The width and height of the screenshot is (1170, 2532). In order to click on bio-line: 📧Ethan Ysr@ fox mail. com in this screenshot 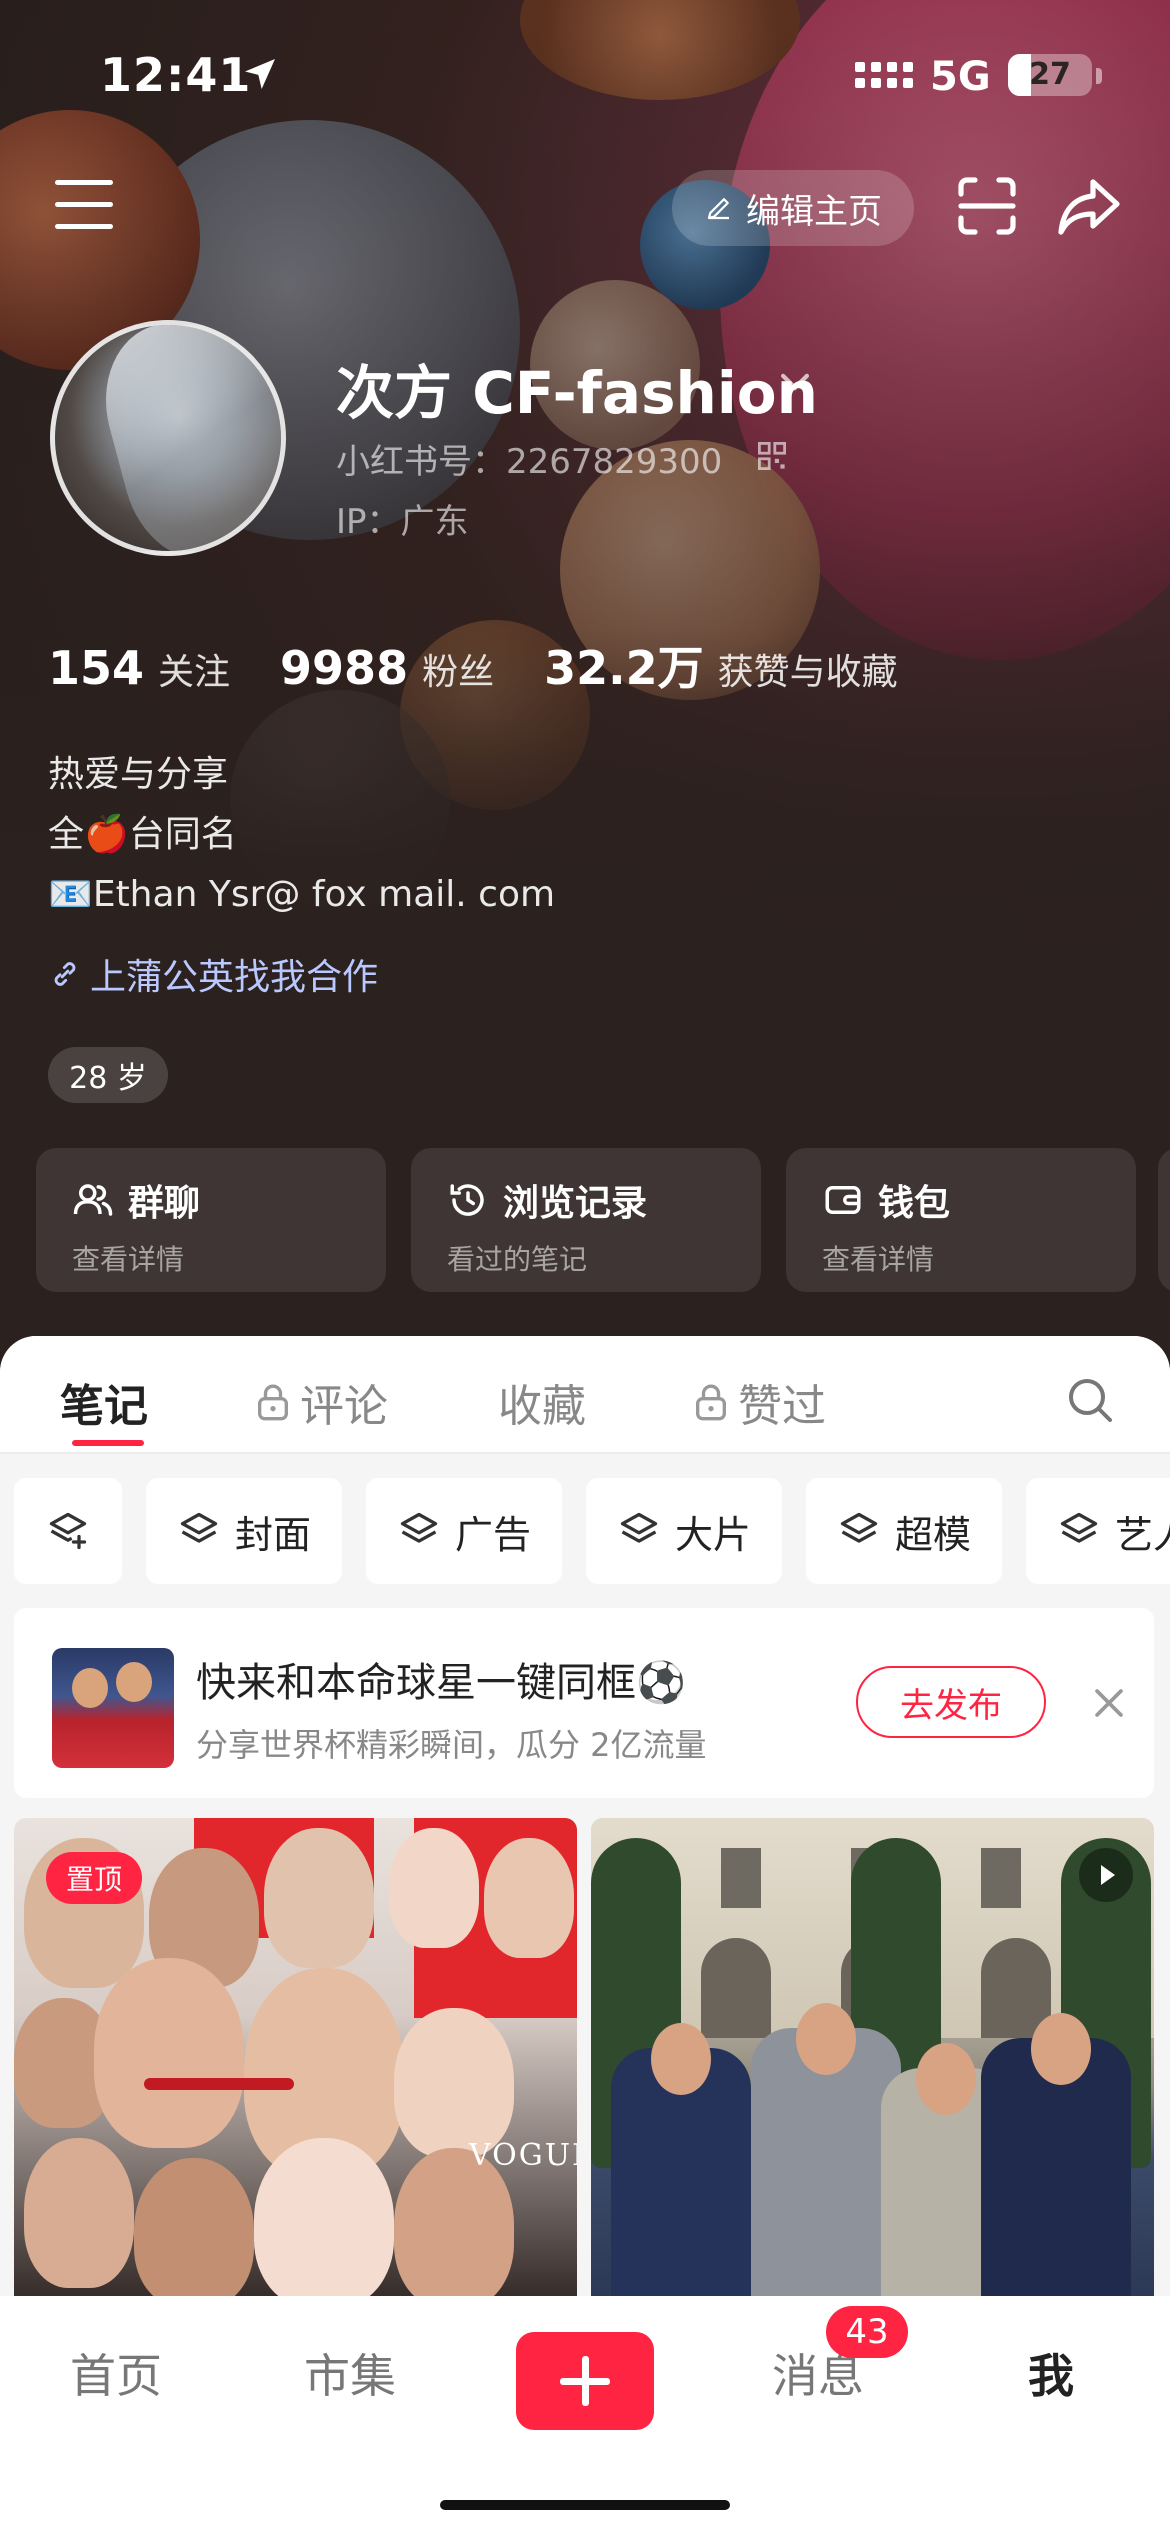, I will do `click(302, 894)`.